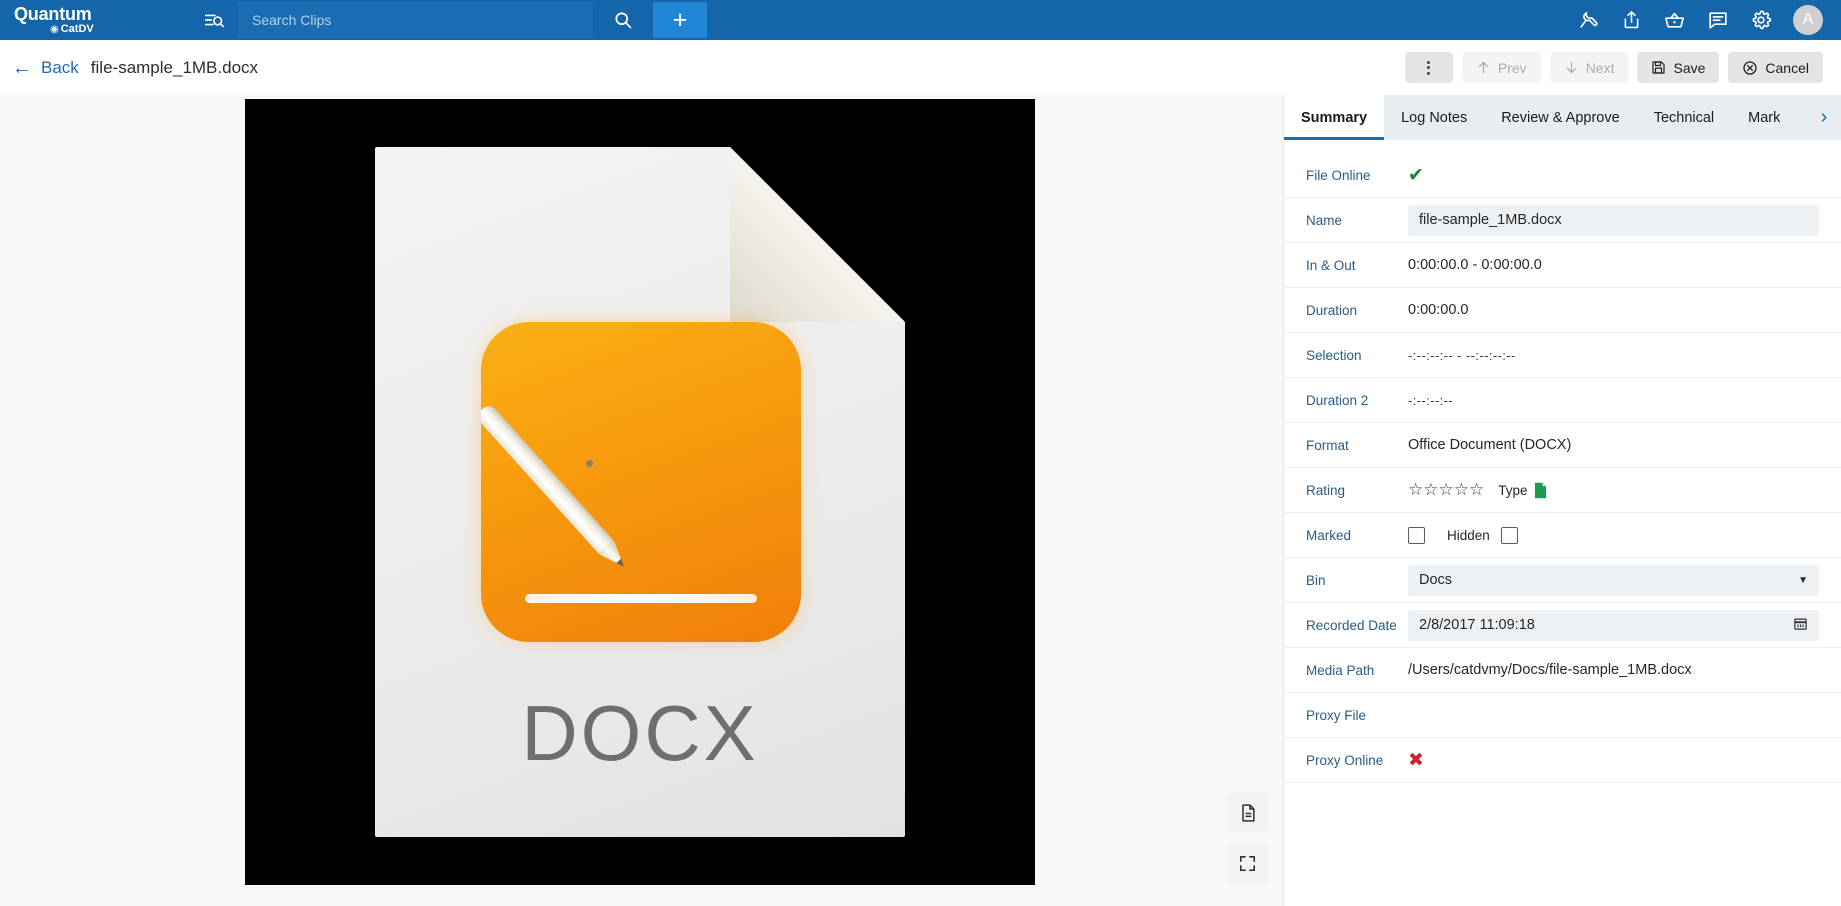 This screenshot has width=1841, height=906. I want to click on field-bin: Bin Docs ▼, so click(1562, 580).